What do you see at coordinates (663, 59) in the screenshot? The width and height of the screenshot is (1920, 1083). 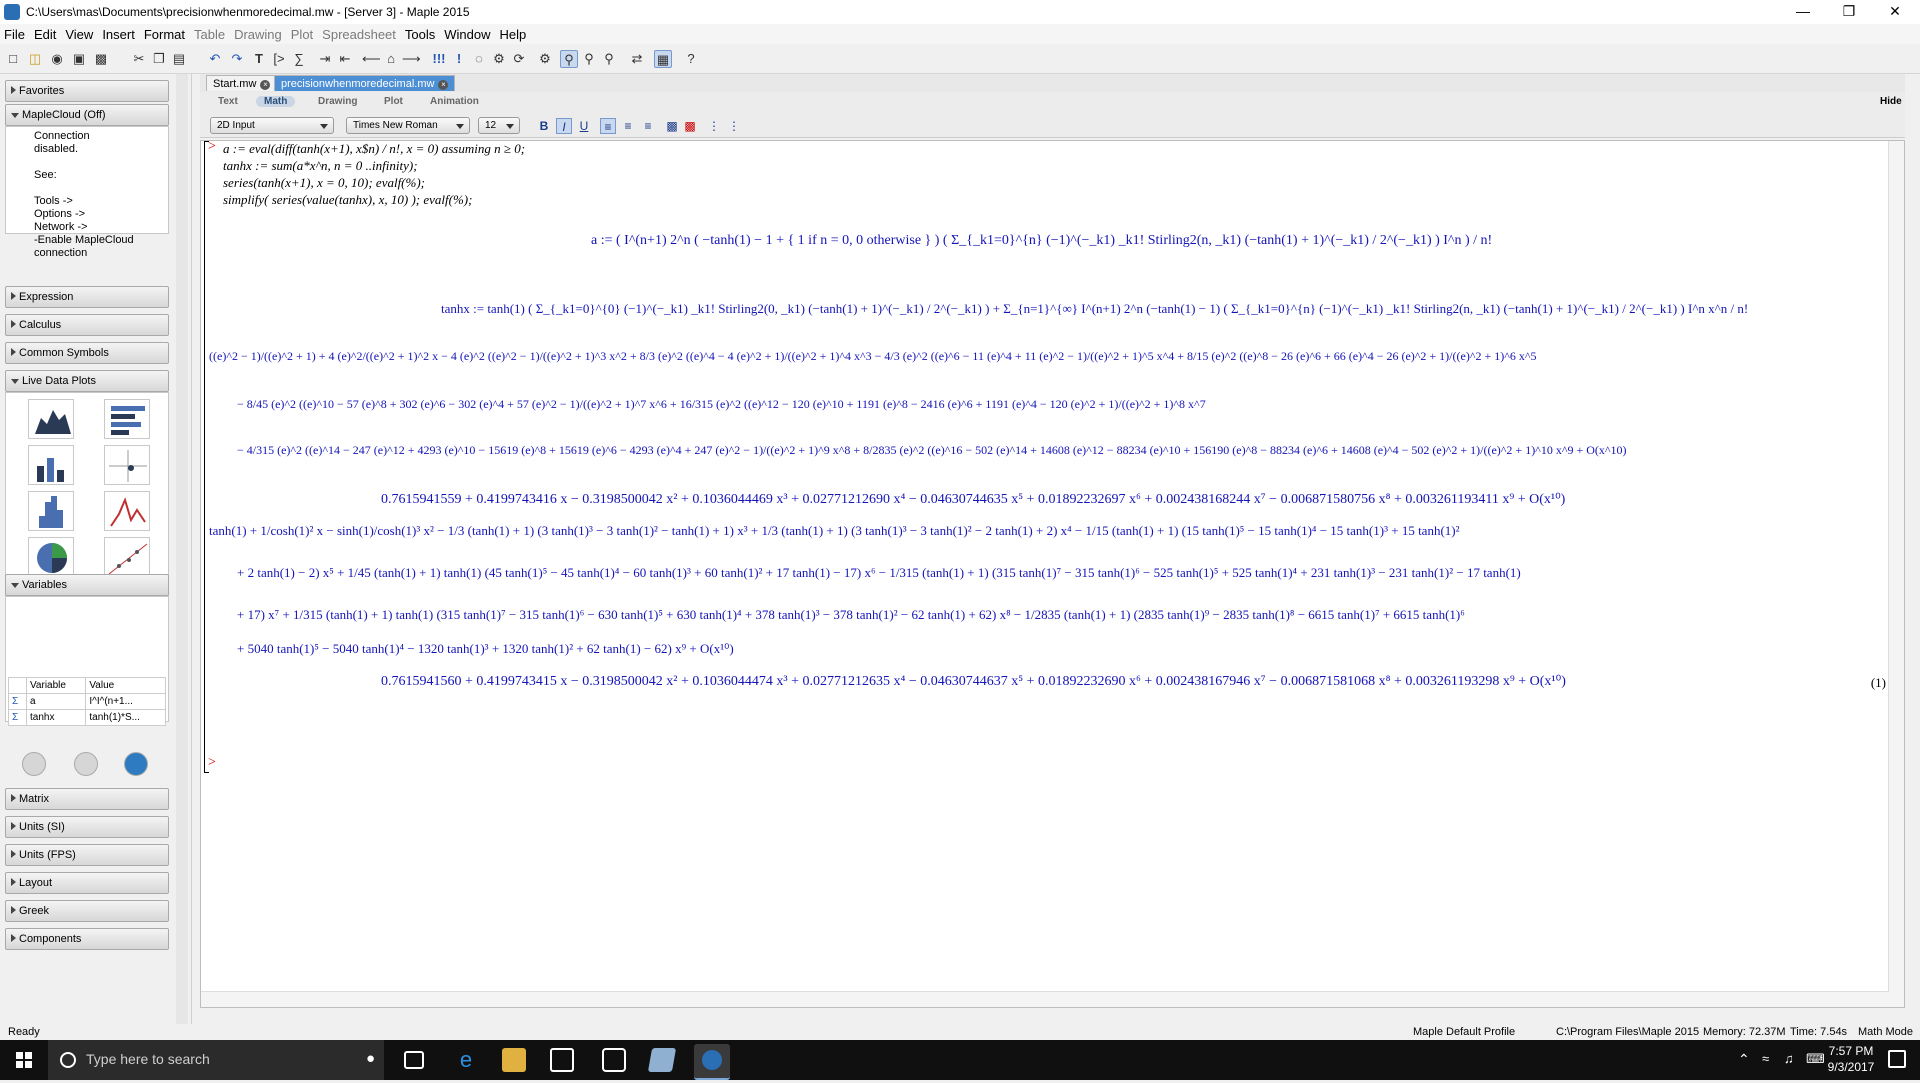 I see `palette-toggle-icon: ▦` at bounding box center [663, 59].